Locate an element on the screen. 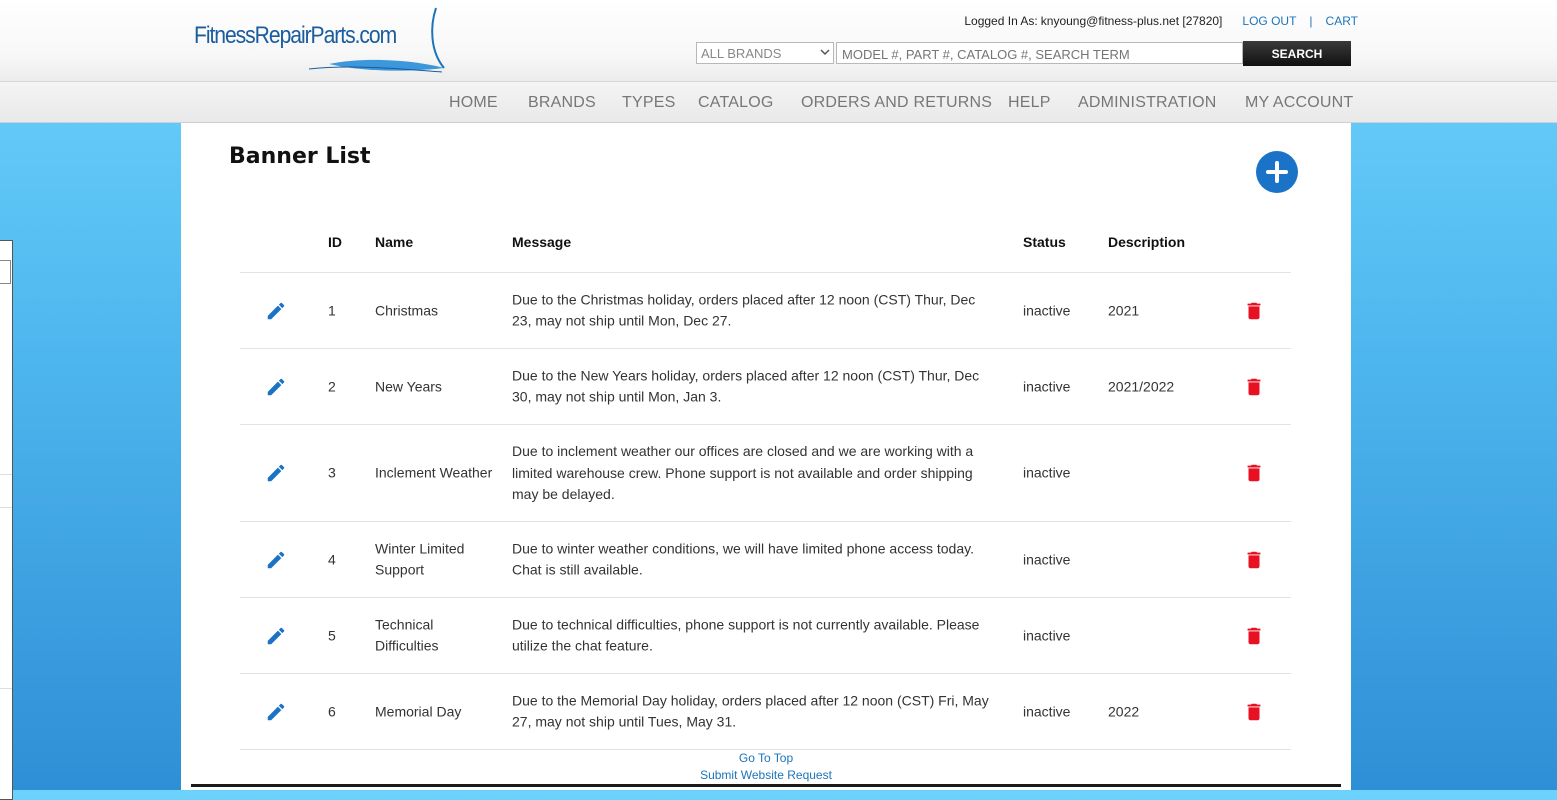 The width and height of the screenshot is (1557, 800). row-description: 2022 is located at coordinates (1124, 710).